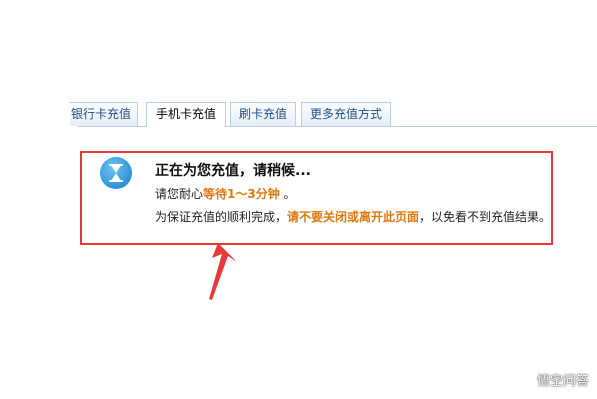 This screenshot has height=399, width=597. Describe the element at coordinates (223, 271) in the screenshot. I see `annotation-arrow-icon` at that location.